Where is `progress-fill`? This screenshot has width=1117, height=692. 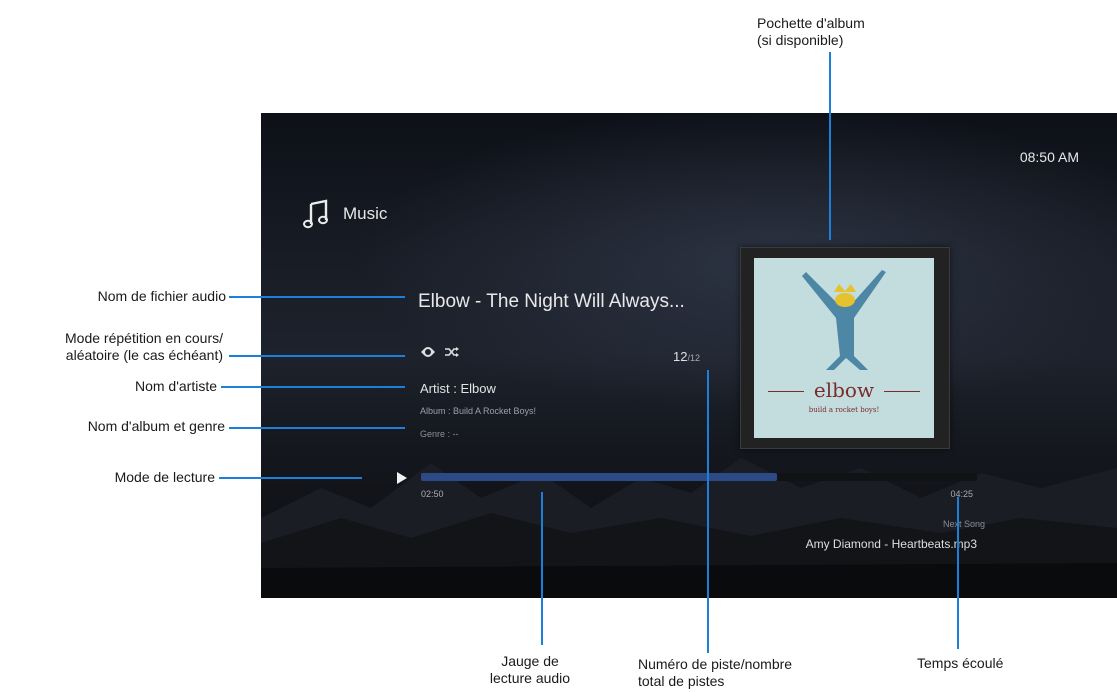
progress-fill is located at coordinates (599, 477).